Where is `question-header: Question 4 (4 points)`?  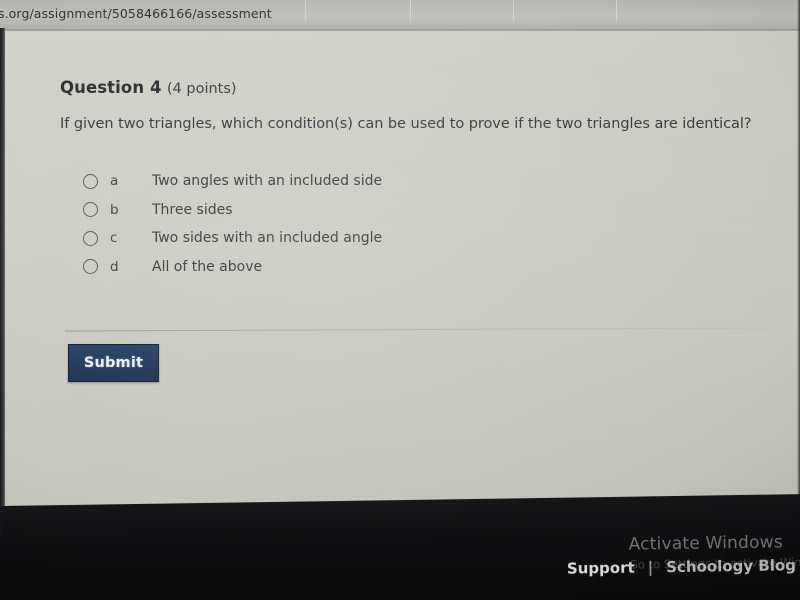
question-header: Question 4 (4 points) is located at coordinates (148, 87).